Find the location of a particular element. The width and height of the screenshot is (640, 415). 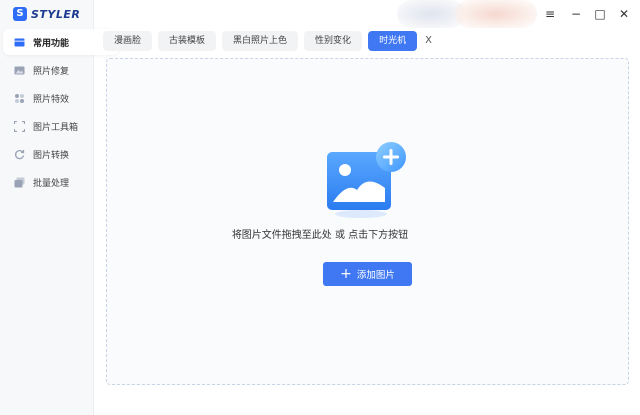

sidebar-item-image-convert: 图片转换 is located at coordinates (61, 154).